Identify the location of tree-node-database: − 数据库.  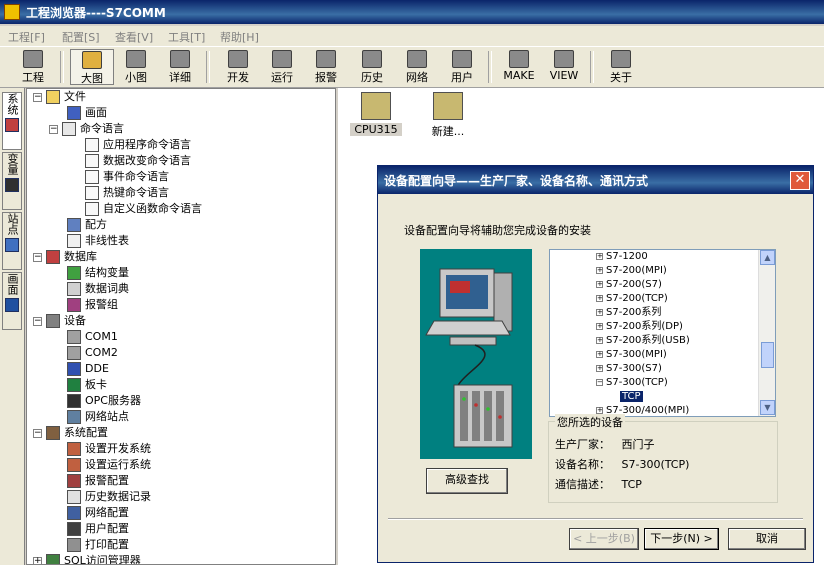
(65, 257).